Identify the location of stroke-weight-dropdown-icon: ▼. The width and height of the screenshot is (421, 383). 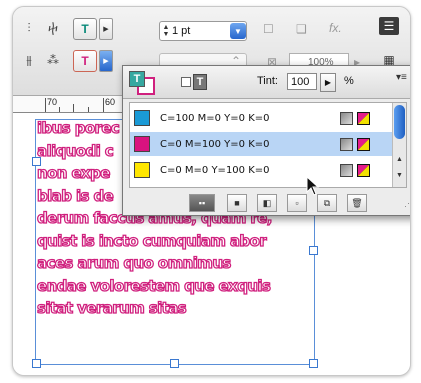
(238, 31).